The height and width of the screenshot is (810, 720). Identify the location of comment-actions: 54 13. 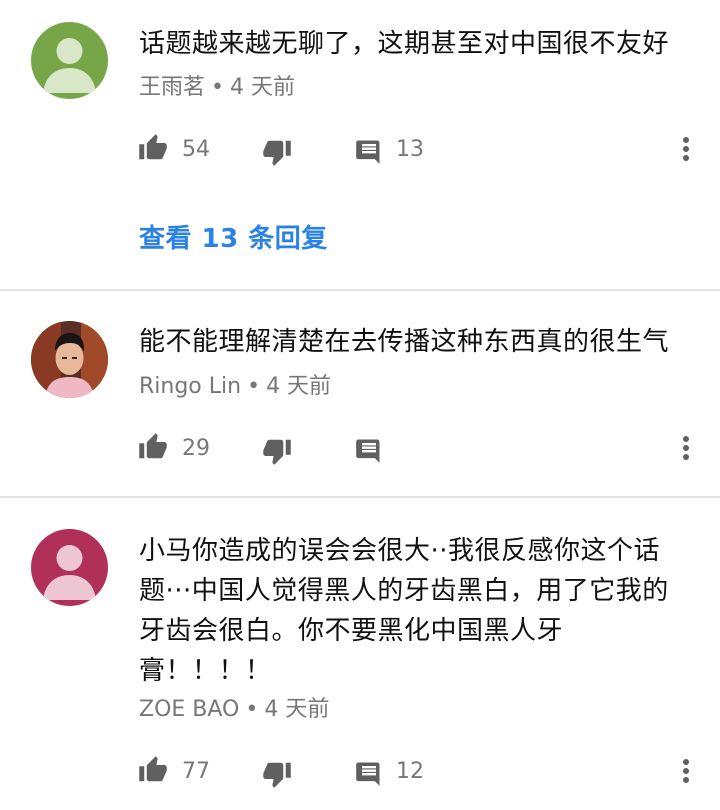
(360, 151).